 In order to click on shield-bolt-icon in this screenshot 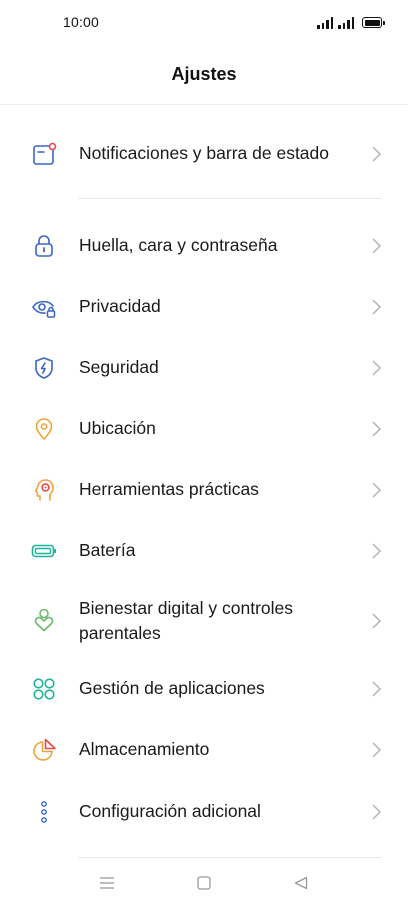, I will do `click(44, 368)`.